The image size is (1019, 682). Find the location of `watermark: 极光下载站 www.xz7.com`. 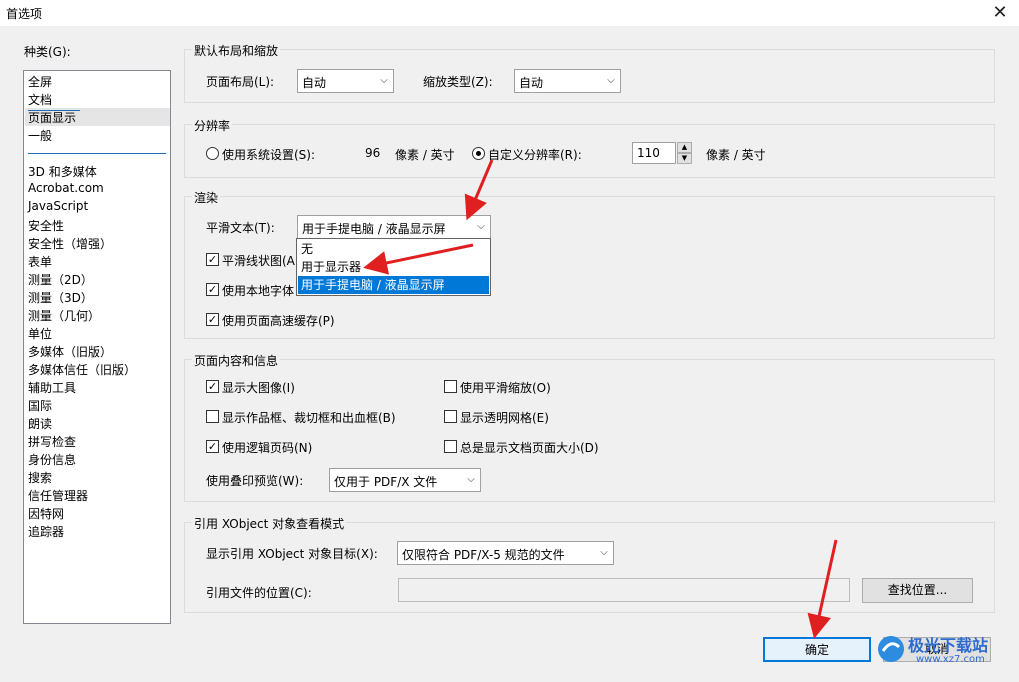

watermark: 极光下载站 www.xz7.com is located at coordinates (941, 652).